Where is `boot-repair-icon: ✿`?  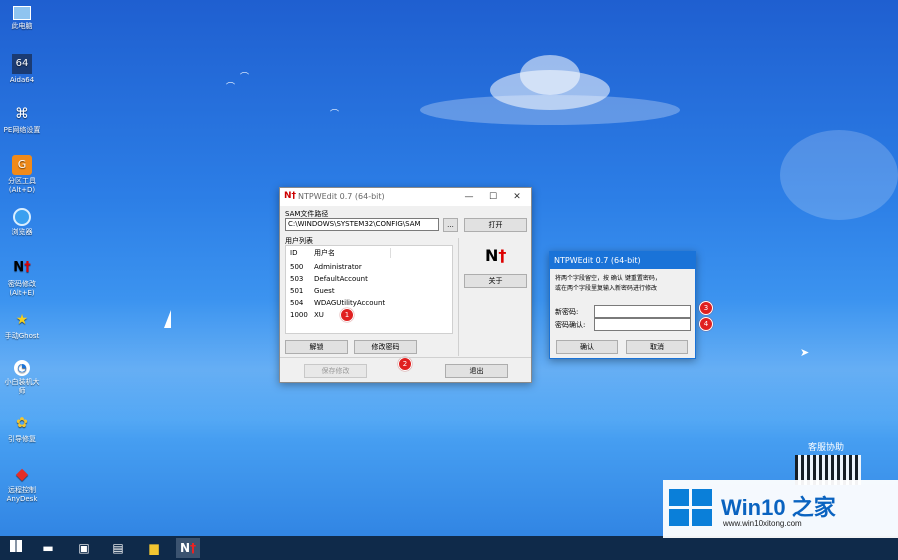 boot-repair-icon: ✿ is located at coordinates (22, 423).